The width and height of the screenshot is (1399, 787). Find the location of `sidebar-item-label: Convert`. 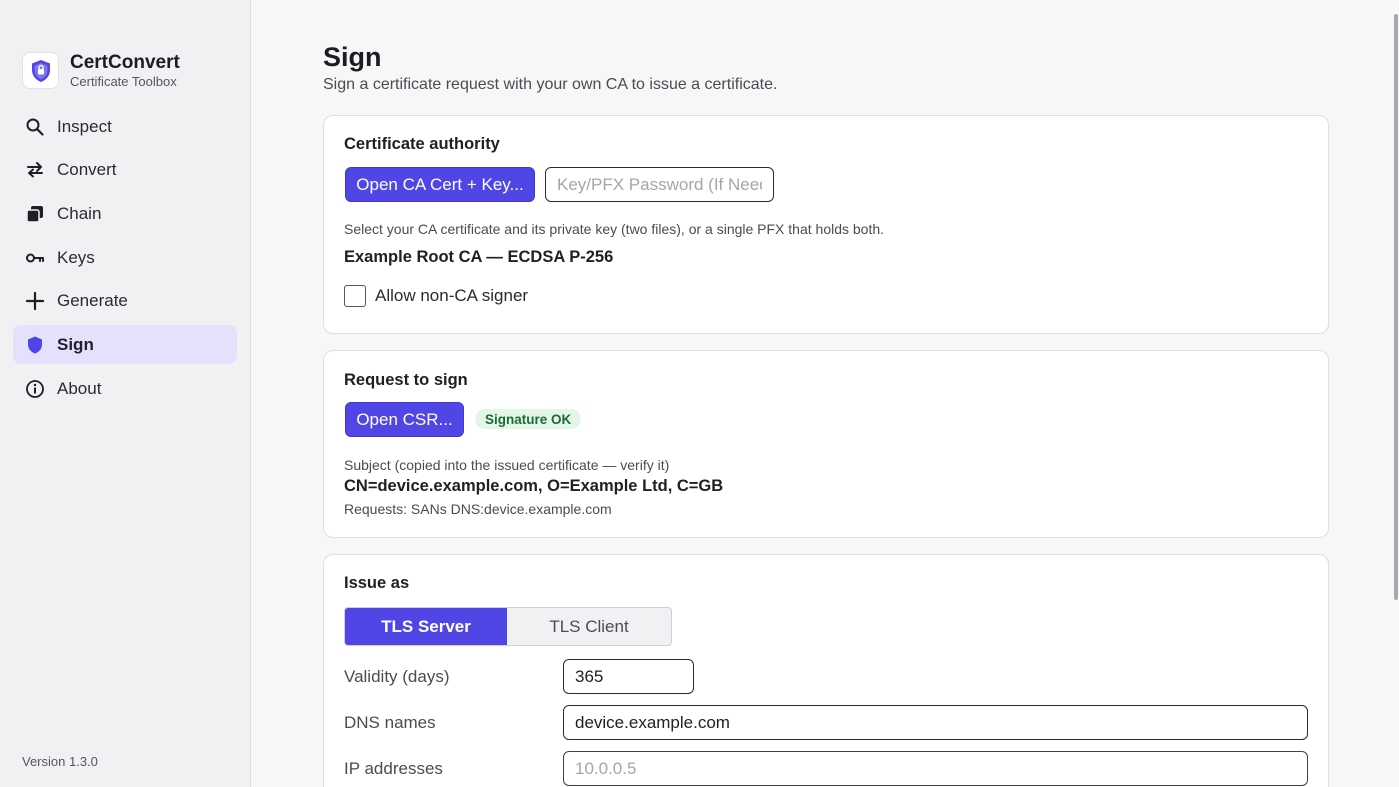

sidebar-item-label: Convert is located at coordinates (87, 170).